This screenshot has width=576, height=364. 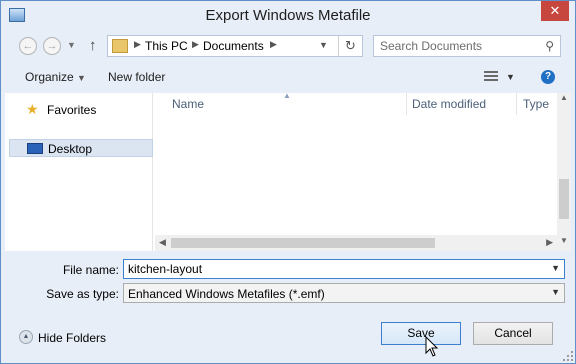 I want to click on horizontal-scrollbar: ◀ ▶, so click(x=356, y=243).